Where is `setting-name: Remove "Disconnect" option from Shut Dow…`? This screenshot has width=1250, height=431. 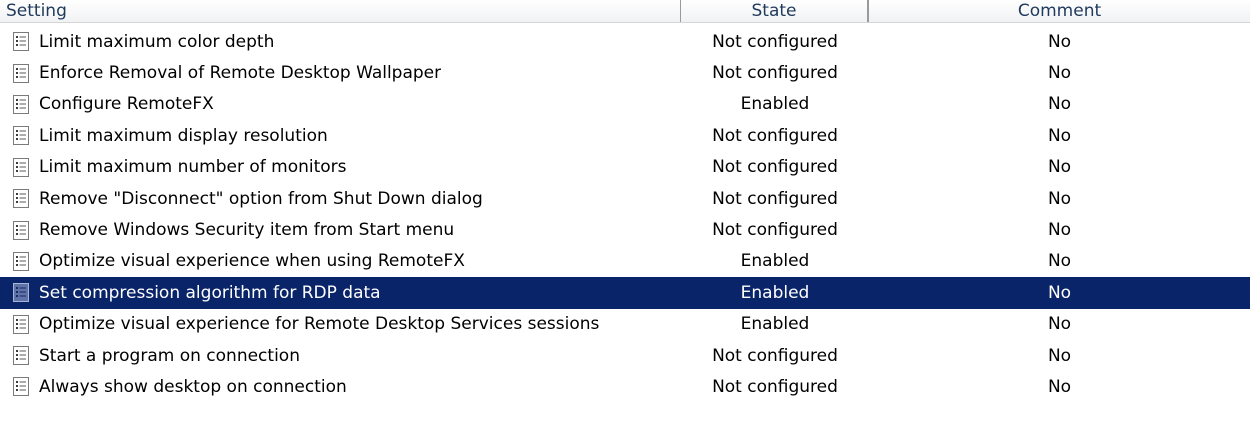 setting-name: Remove "Disconnect" option from Shut Dow… is located at coordinates (261, 198).